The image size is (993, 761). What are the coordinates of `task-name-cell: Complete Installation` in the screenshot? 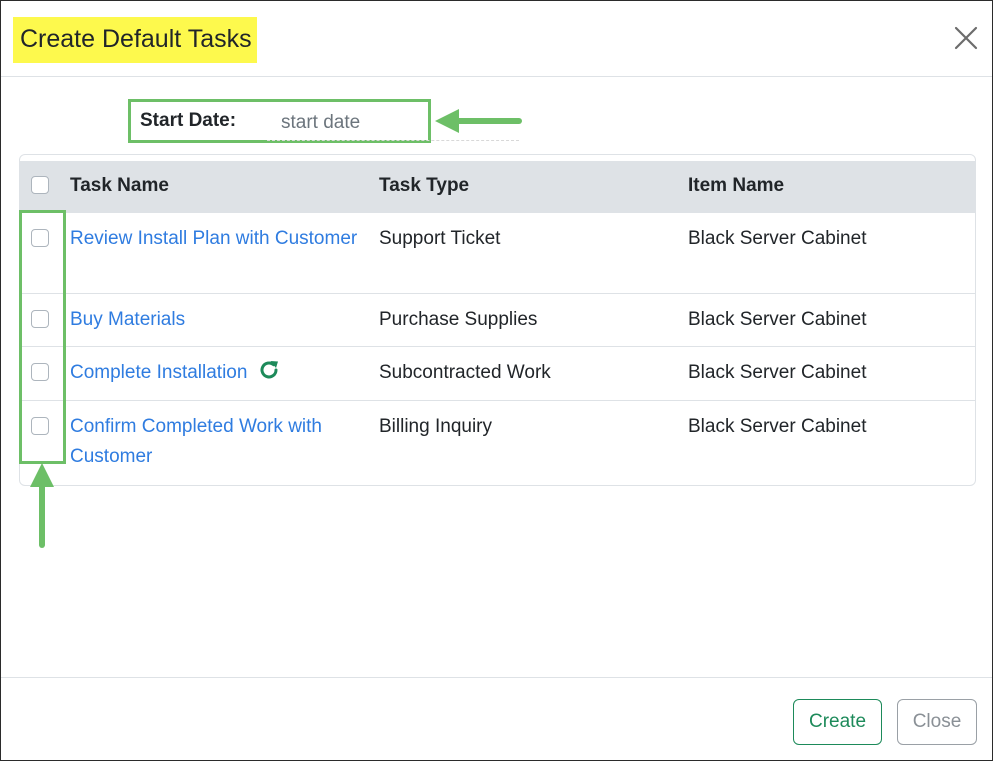 It's located at (215, 373).